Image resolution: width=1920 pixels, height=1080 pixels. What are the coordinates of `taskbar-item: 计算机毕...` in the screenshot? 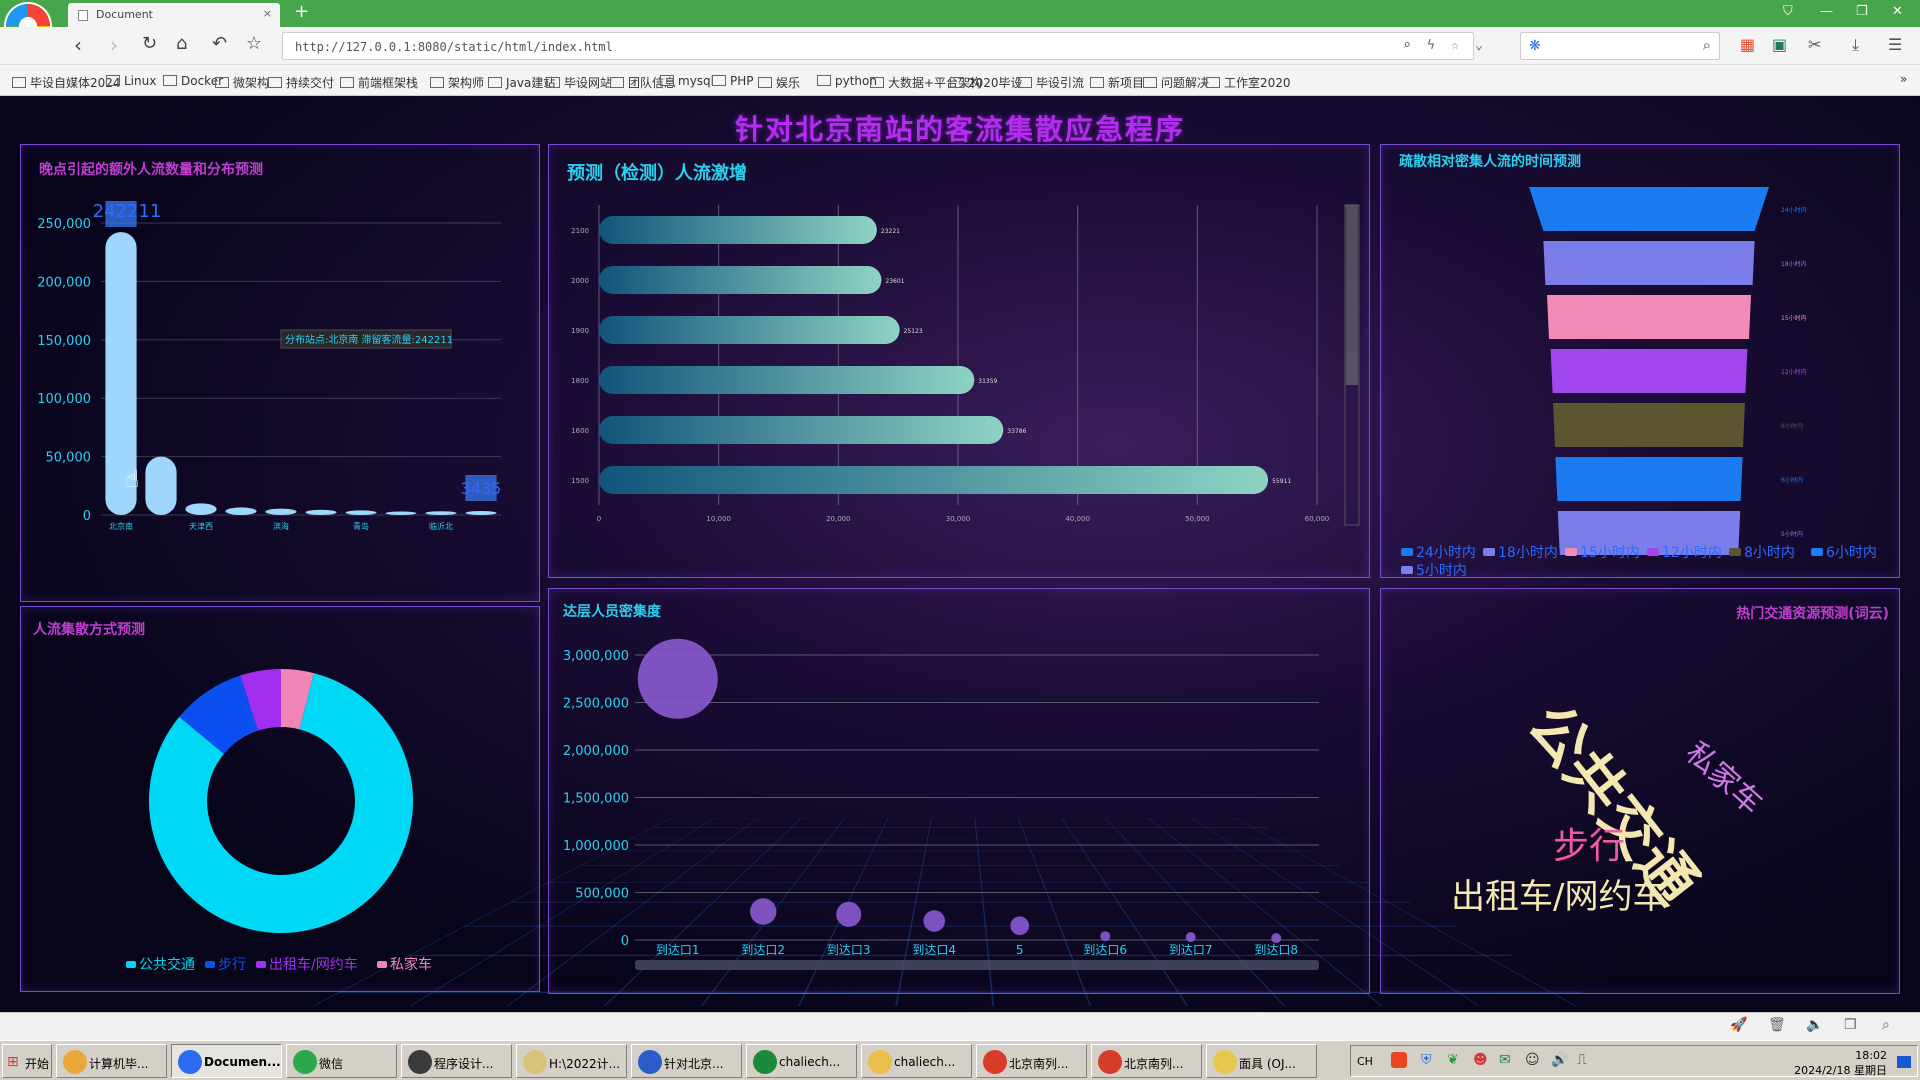 It's located at (111, 1061).